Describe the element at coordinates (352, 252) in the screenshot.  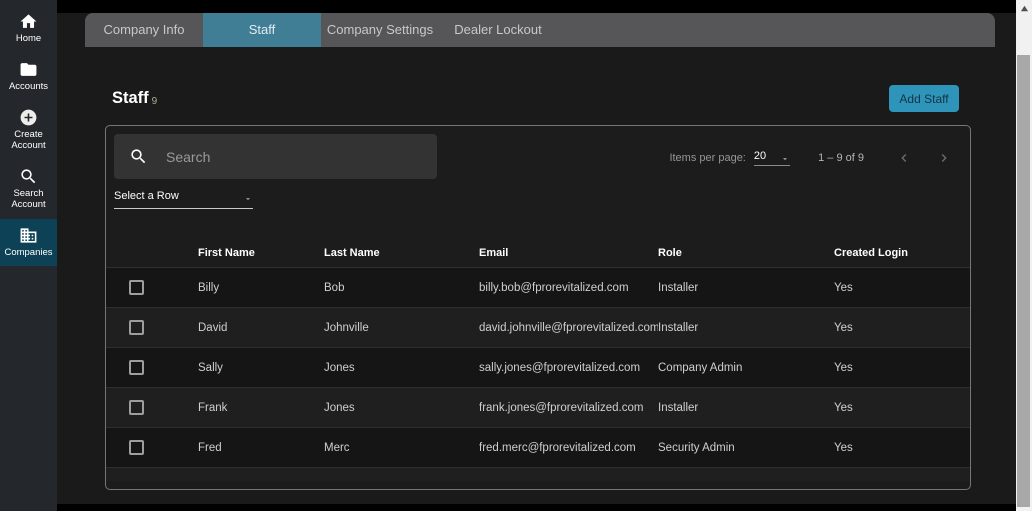
I see `header-cell: Last Name` at that location.